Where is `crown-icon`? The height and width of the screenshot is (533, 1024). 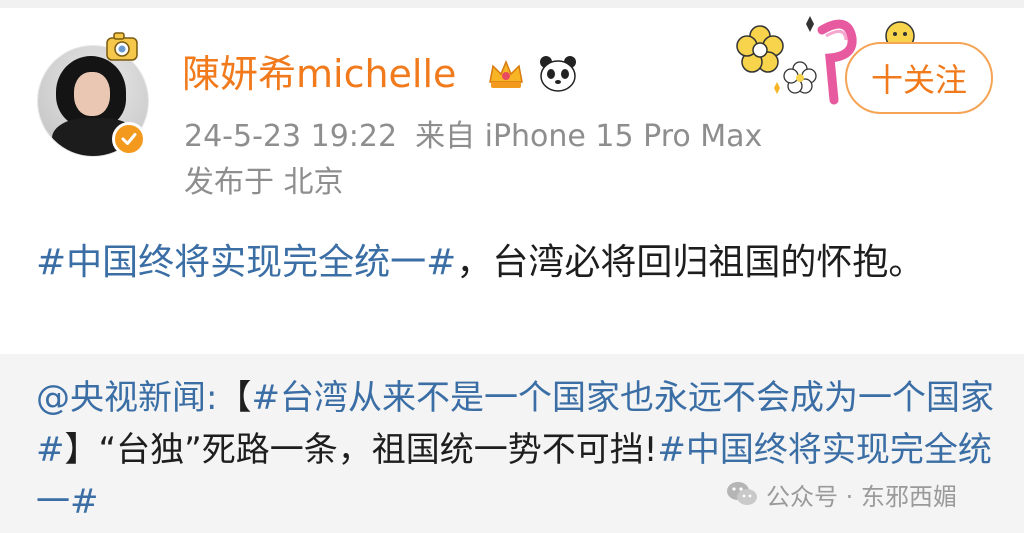 crown-icon is located at coordinates (506, 74).